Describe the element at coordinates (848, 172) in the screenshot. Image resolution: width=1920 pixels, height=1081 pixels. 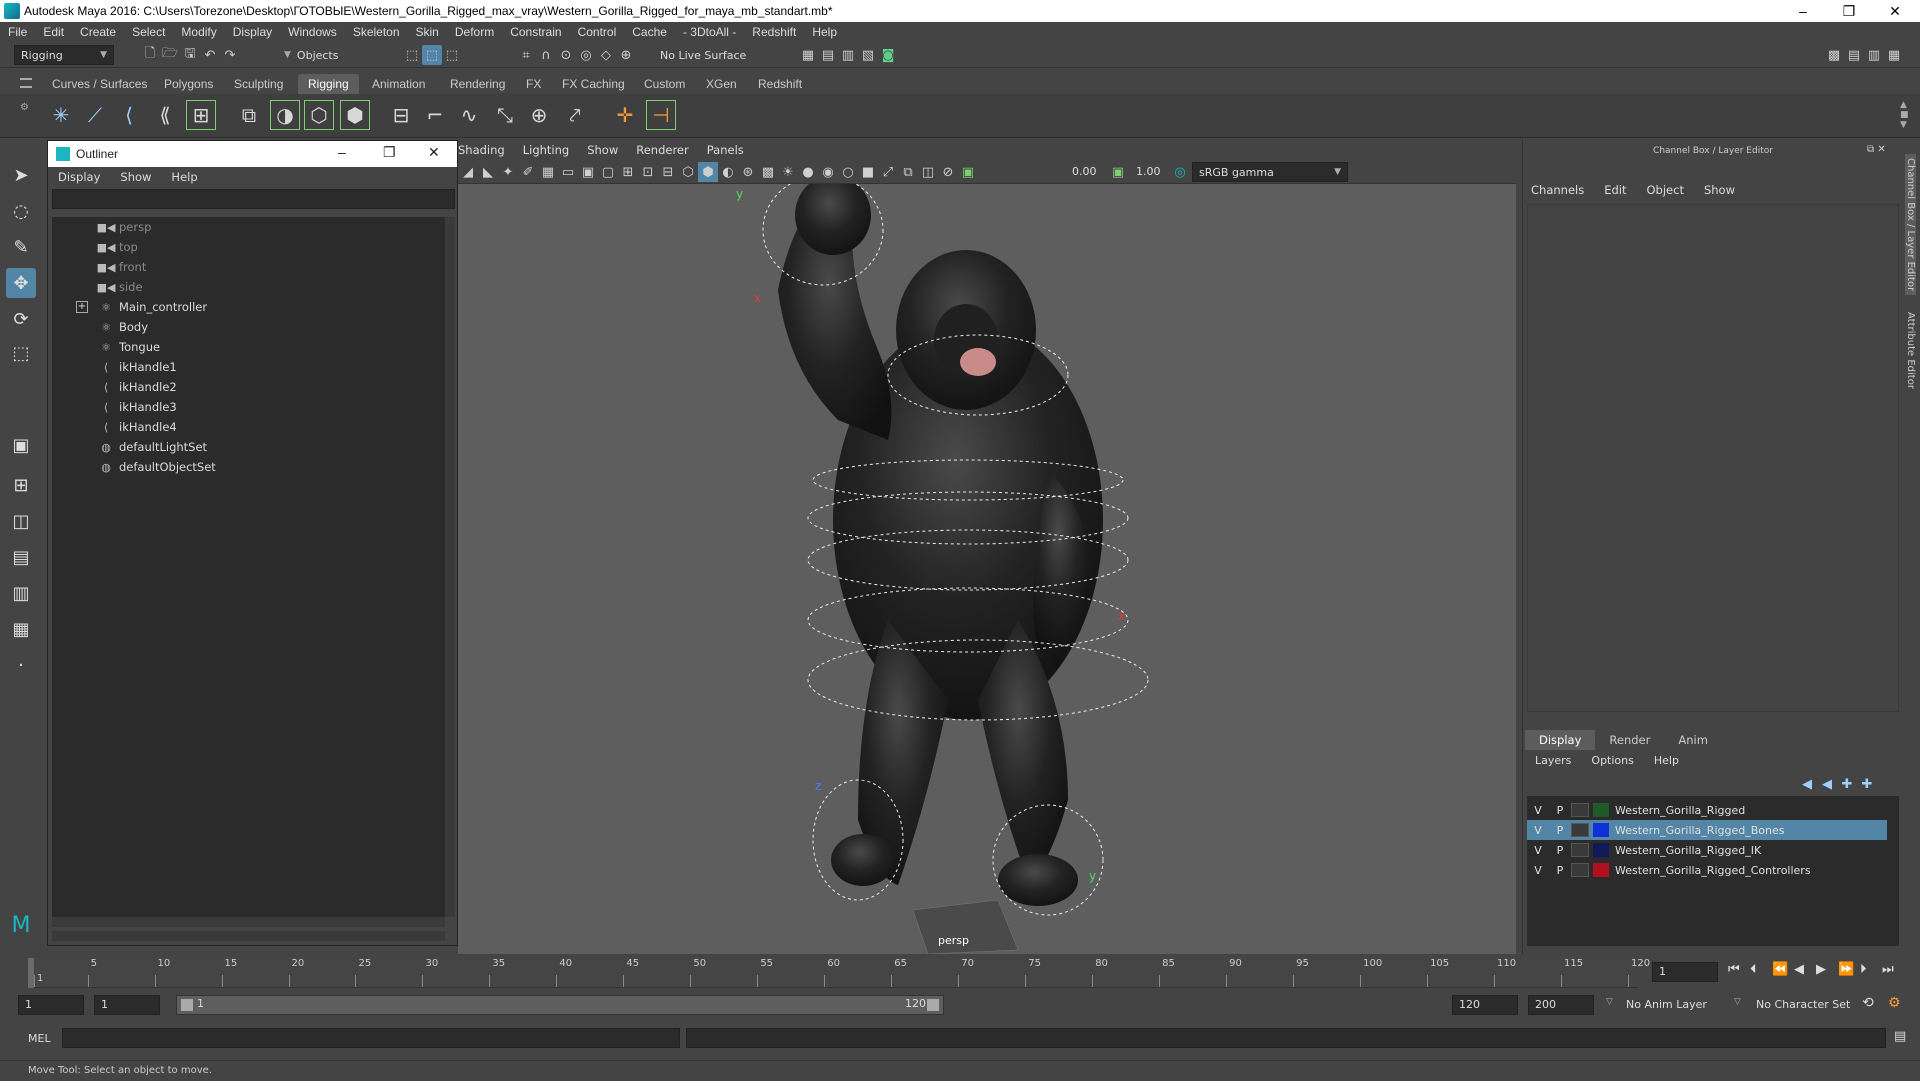
I see `motion-blur-icon: ○` at that location.